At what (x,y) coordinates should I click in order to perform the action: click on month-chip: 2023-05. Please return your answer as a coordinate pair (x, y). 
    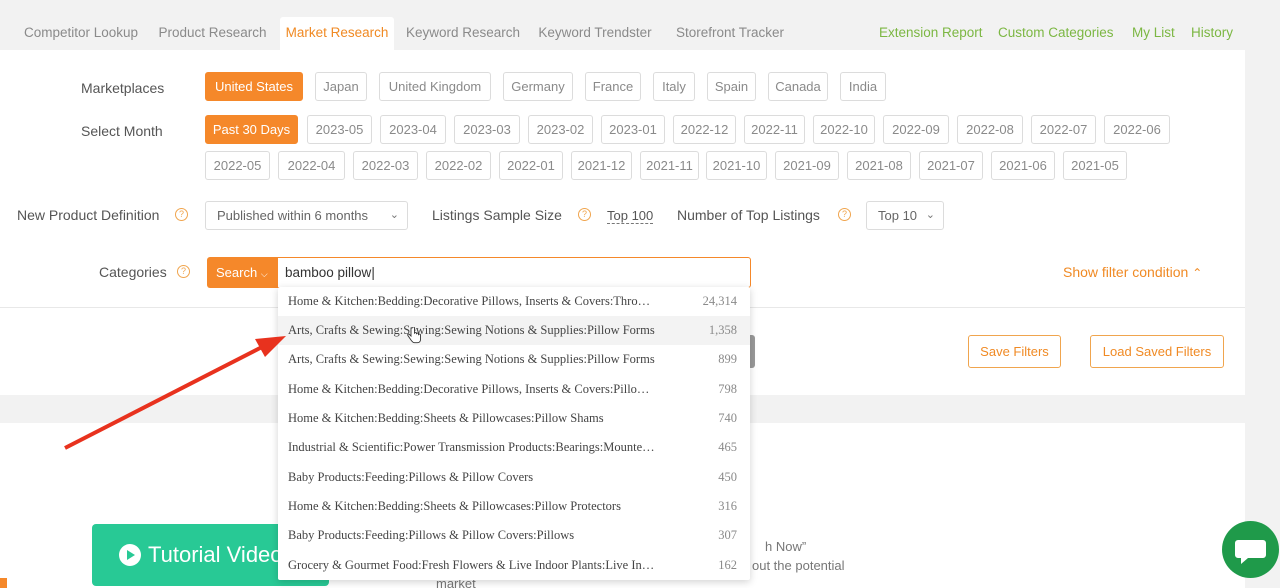
    Looking at the image, I should click on (339, 129).